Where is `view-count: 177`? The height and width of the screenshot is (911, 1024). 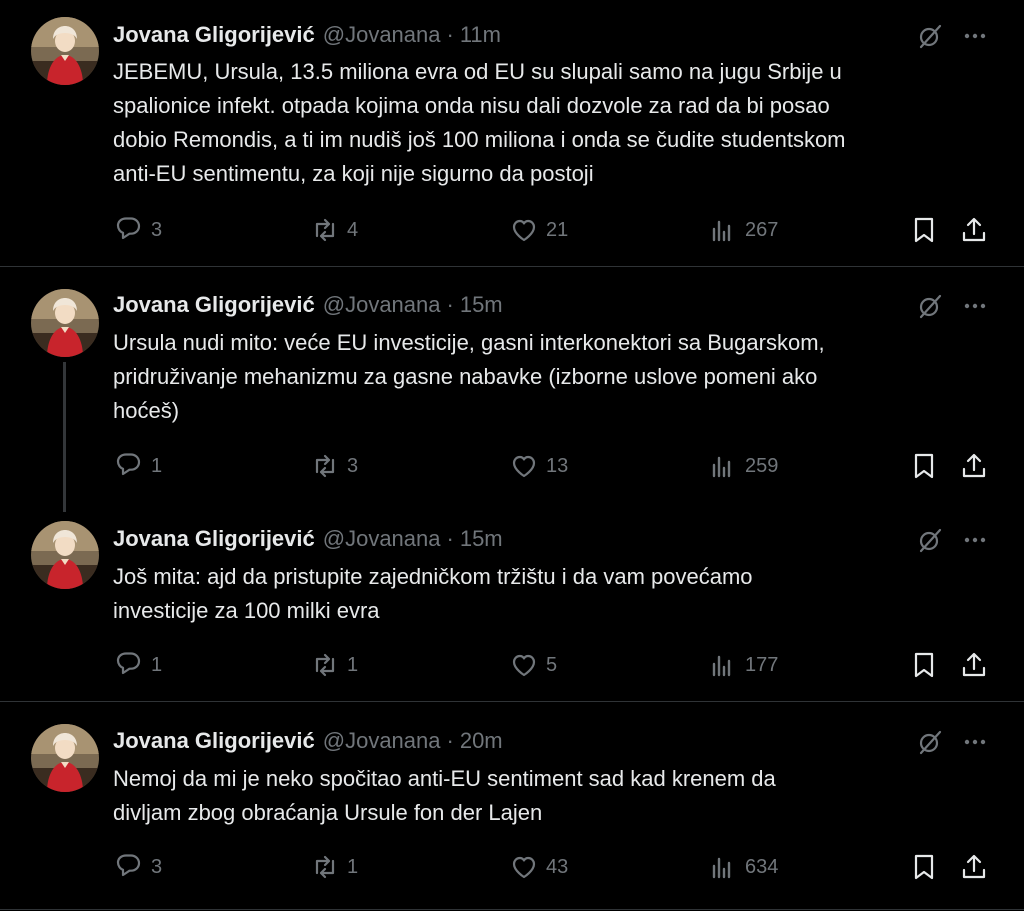
view-count: 177 is located at coordinates (762, 664).